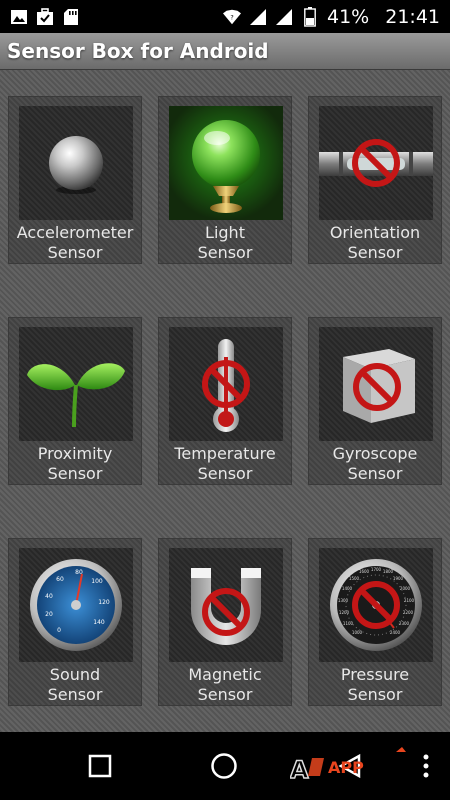 The width and height of the screenshot is (450, 800). What do you see at coordinates (375, 453) in the screenshot?
I see `sensor-name: Gyroscope` at bounding box center [375, 453].